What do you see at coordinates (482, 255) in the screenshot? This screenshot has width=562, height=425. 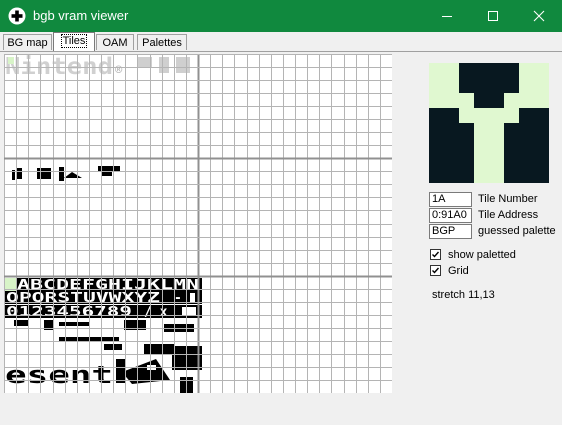 I see `show-paletted-label: show paletted` at bounding box center [482, 255].